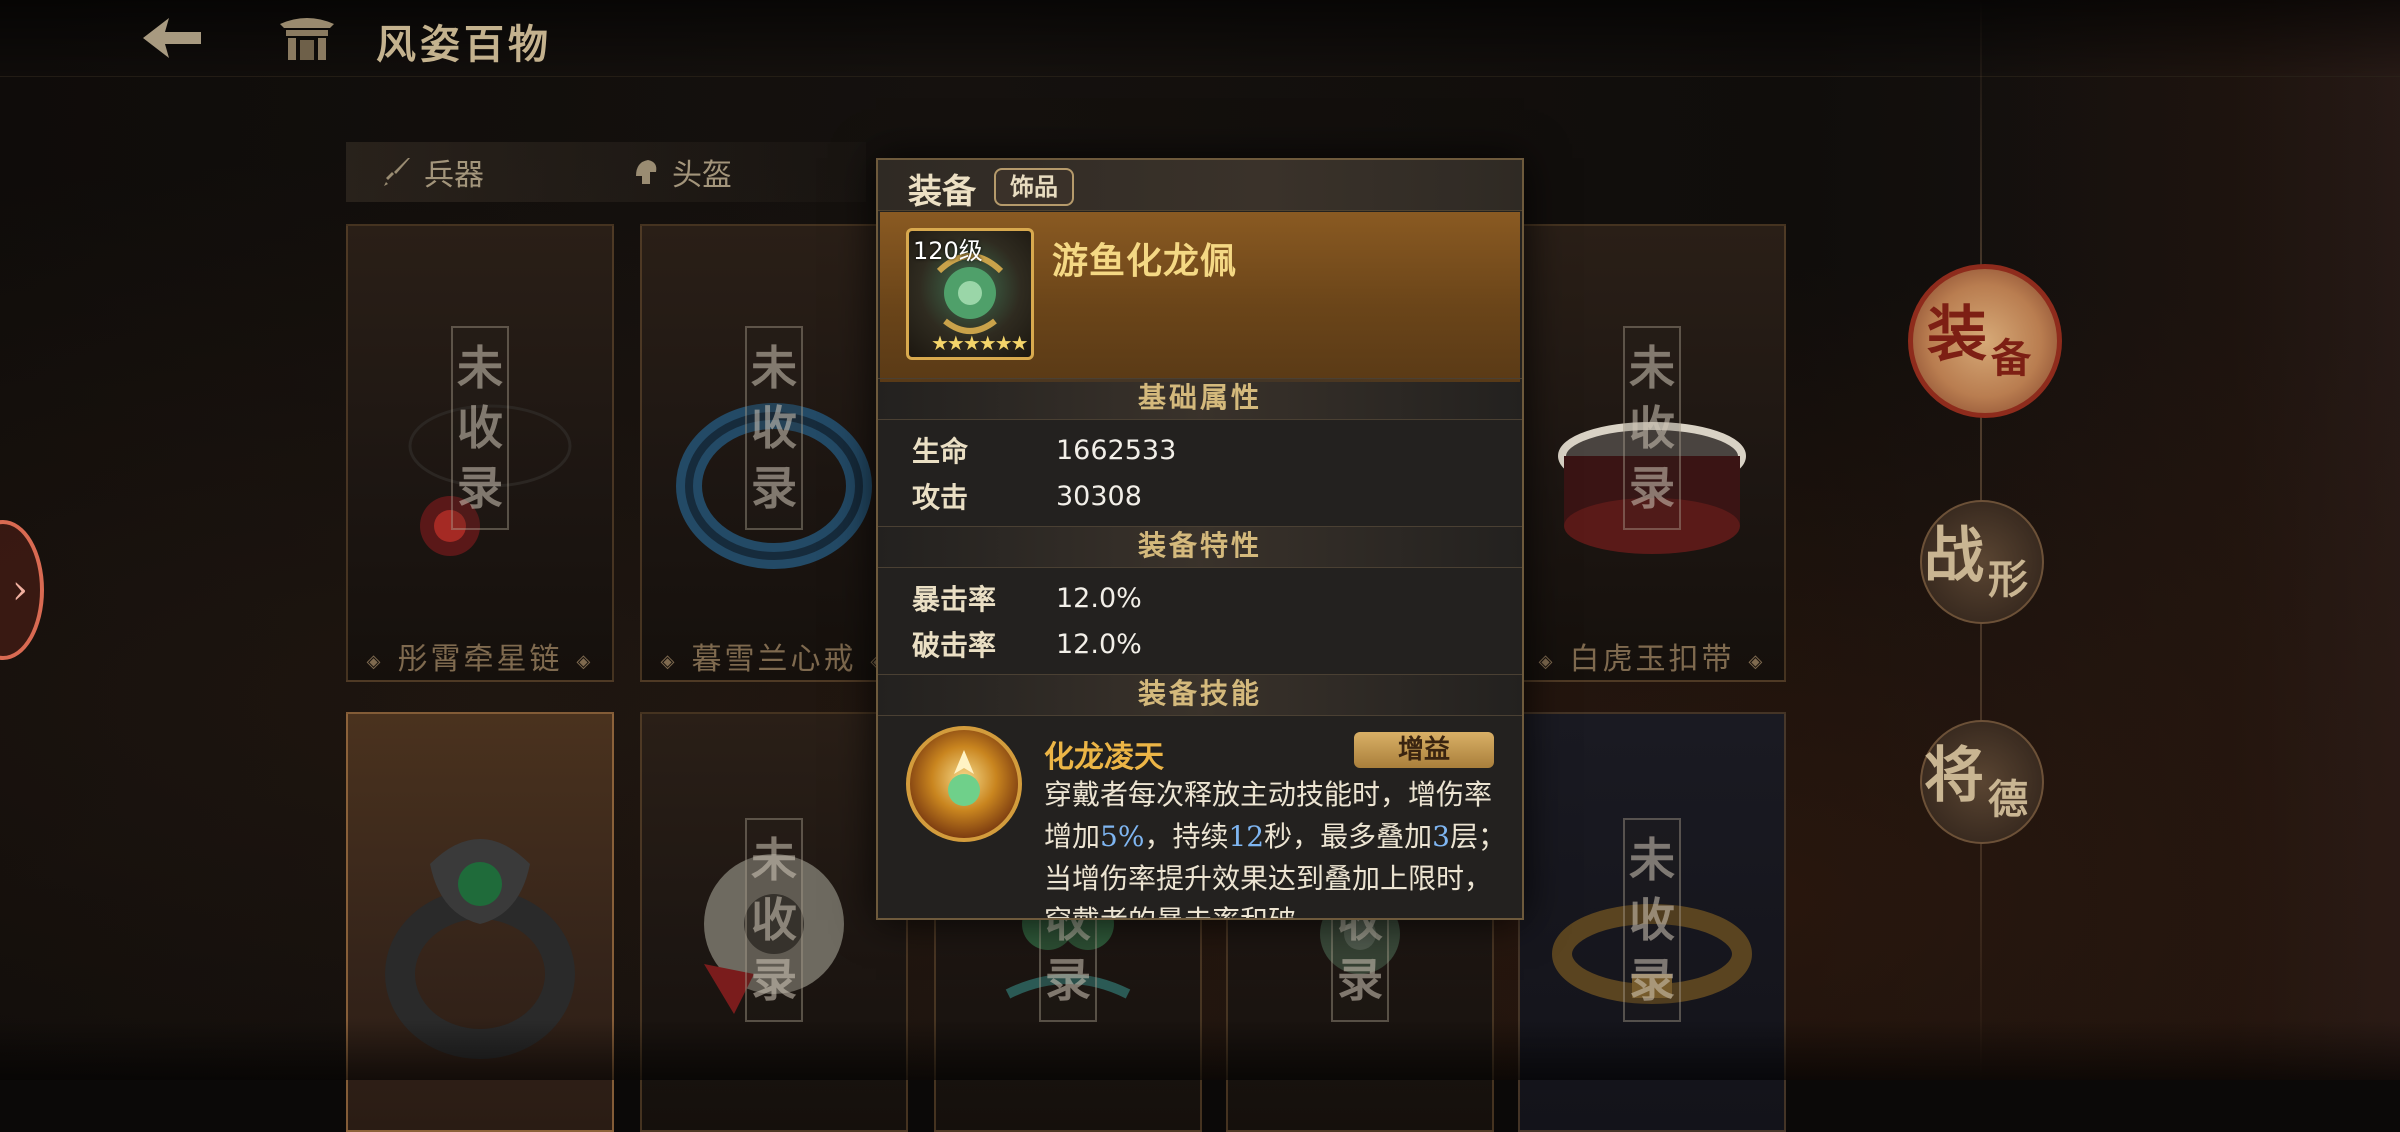  What do you see at coordinates (1982, 782) in the screenshot?
I see `side-tab-general-virtue: 将 德` at bounding box center [1982, 782].